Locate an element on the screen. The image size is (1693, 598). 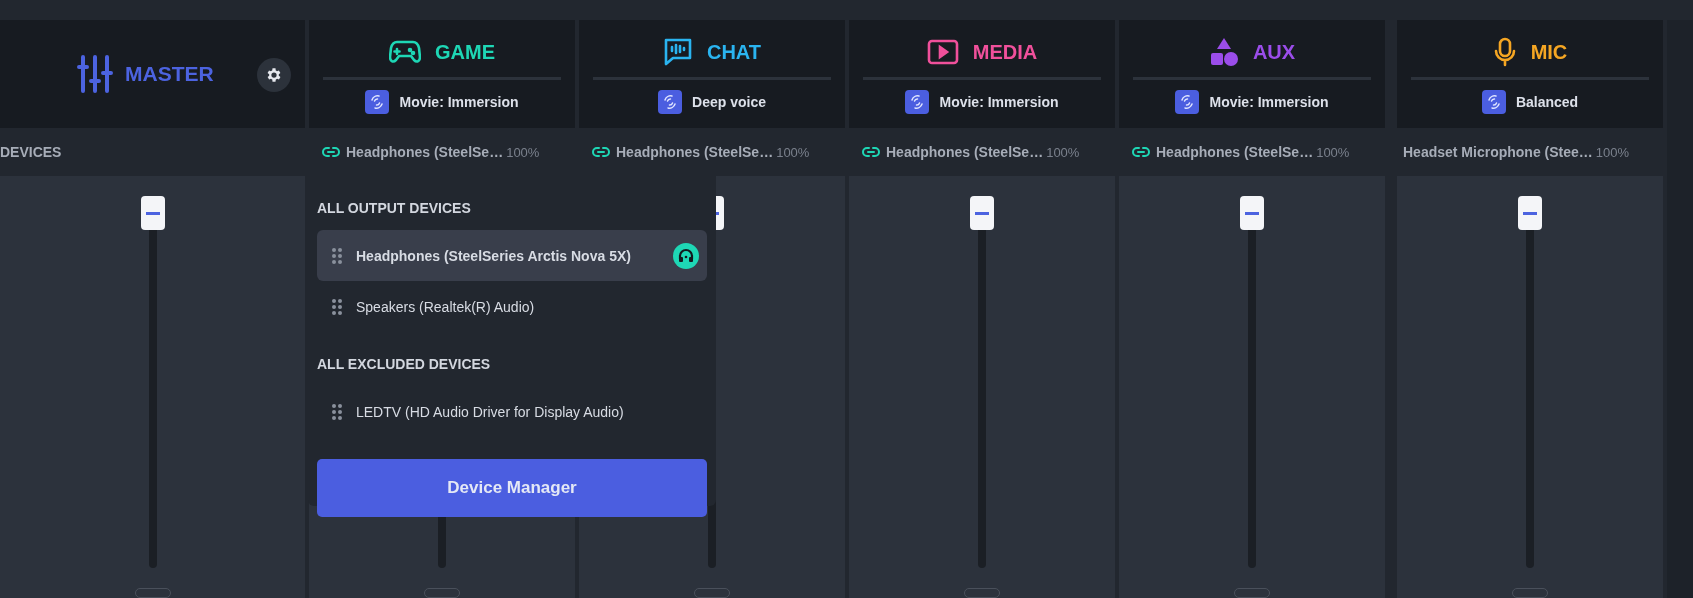
channel-name: AUX is located at coordinates (1274, 52).